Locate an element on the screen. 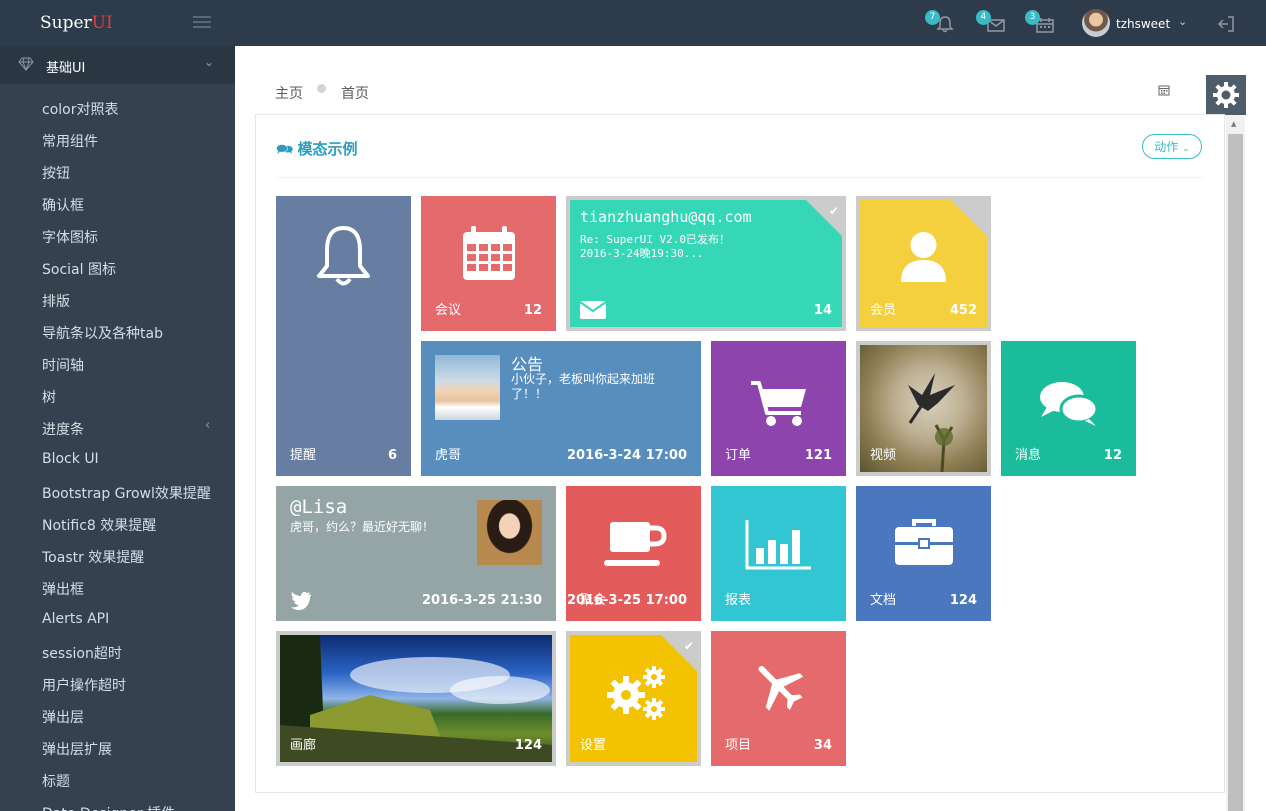  tile-label: 虎哥 is located at coordinates (448, 455).